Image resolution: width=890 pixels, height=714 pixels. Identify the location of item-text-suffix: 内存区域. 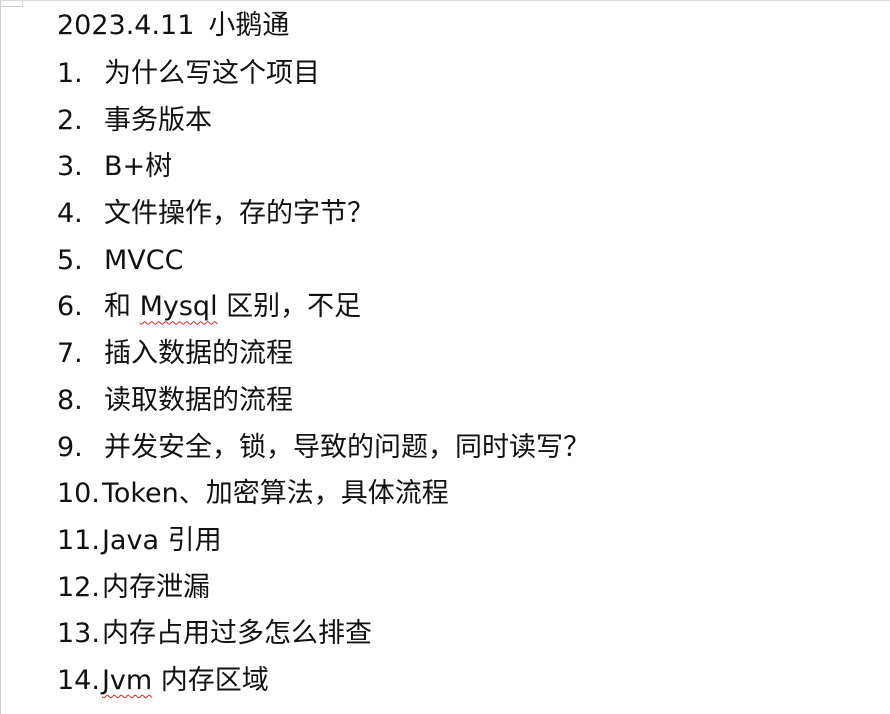
(210, 680).